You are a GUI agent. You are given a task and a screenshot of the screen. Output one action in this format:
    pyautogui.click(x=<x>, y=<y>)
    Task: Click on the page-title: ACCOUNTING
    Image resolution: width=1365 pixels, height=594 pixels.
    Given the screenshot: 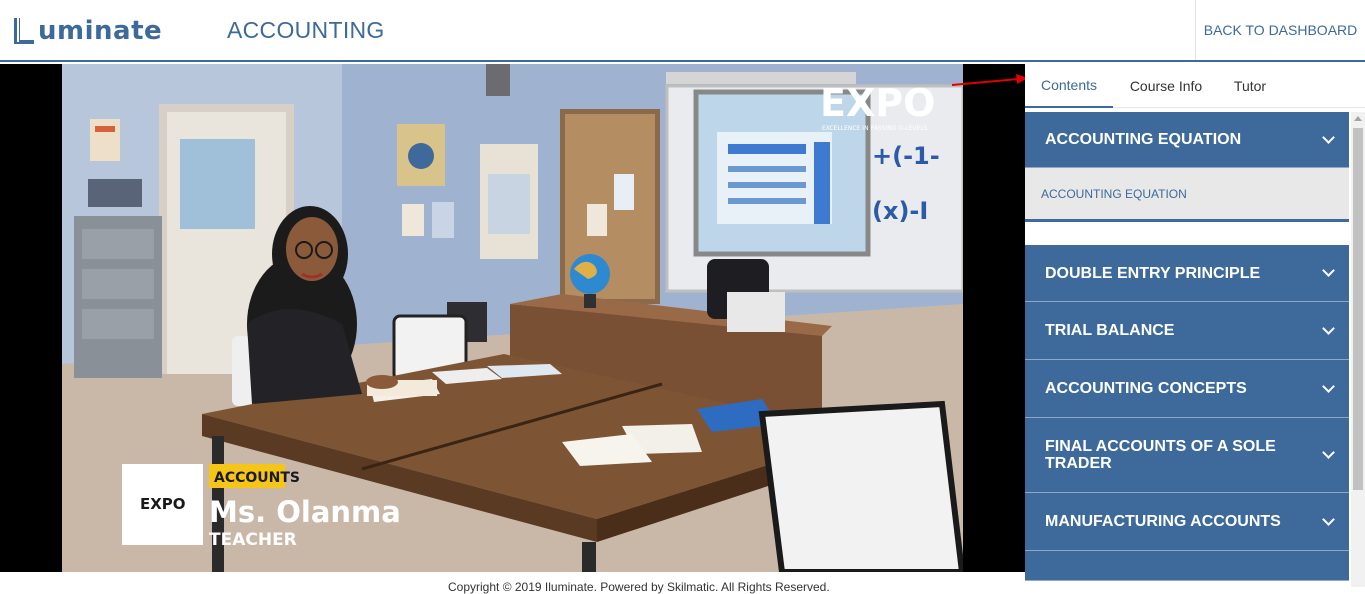 What is the action you would take?
    pyautogui.click(x=306, y=30)
    